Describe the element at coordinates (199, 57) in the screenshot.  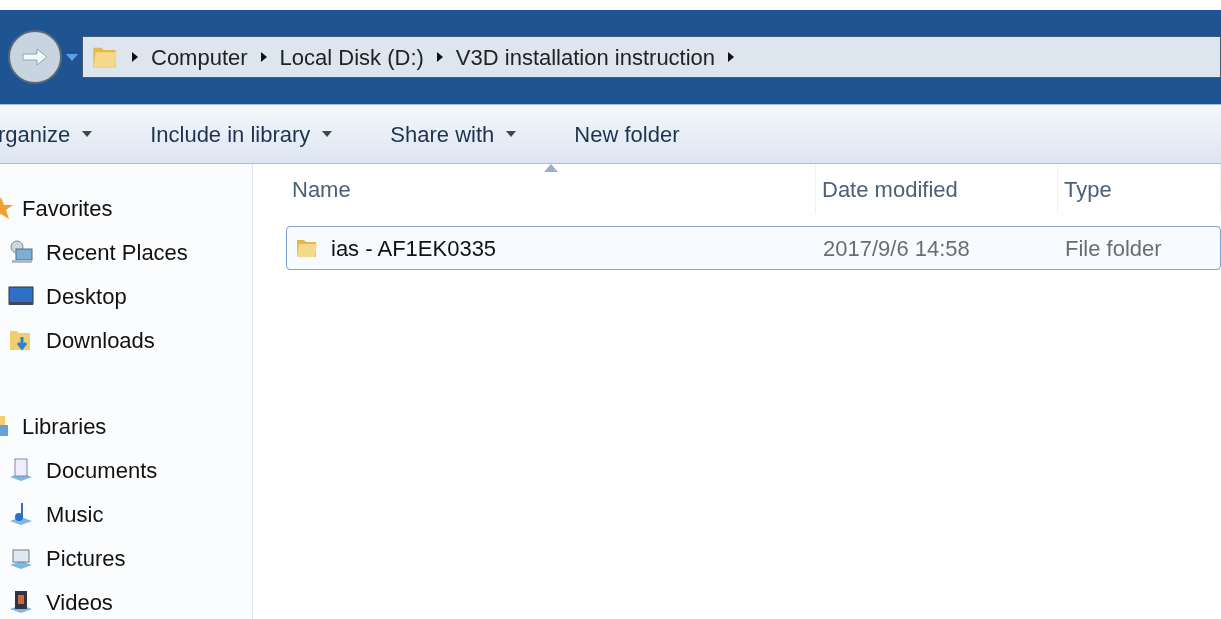
I see `breadcrumb-item: Computer` at that location.